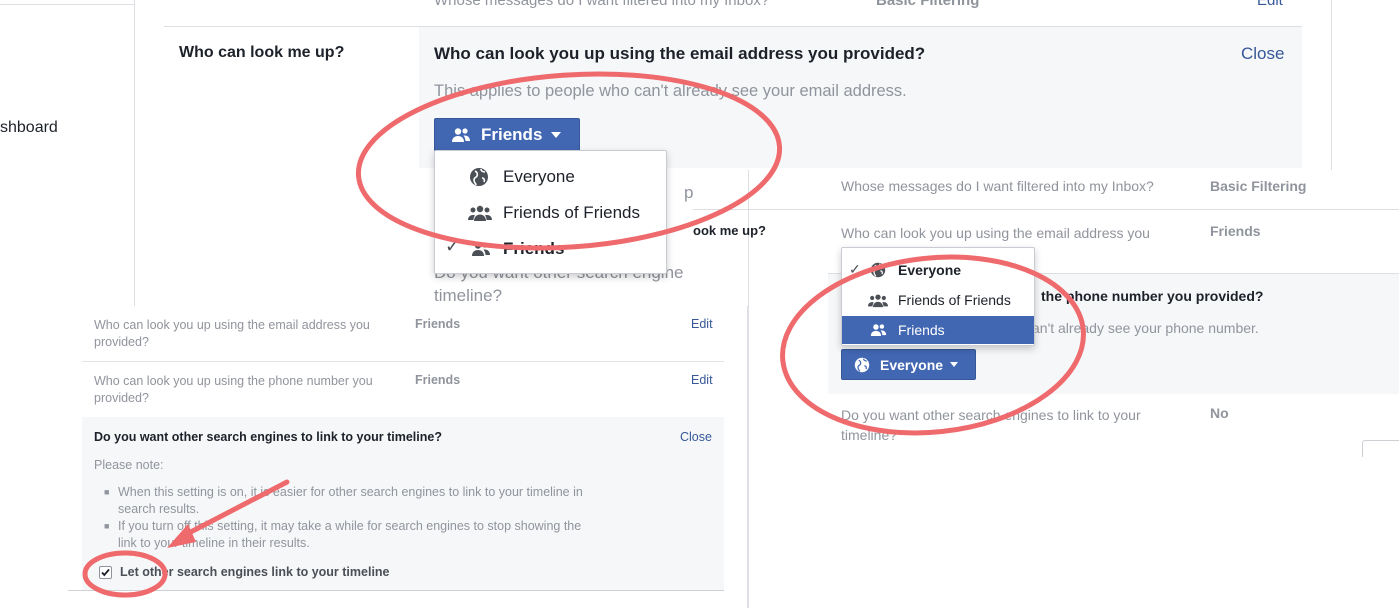 The width and height of the screenshot is (1399, 608). I want to click on annotation-circle-top, so click(569, 161).